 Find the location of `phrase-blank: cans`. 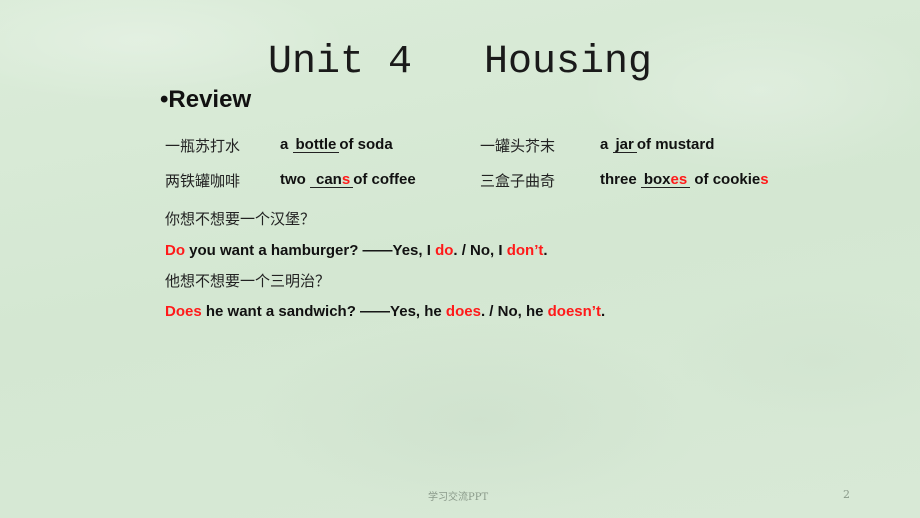

phrase-blank: cans is located at coordinates (332, 179).